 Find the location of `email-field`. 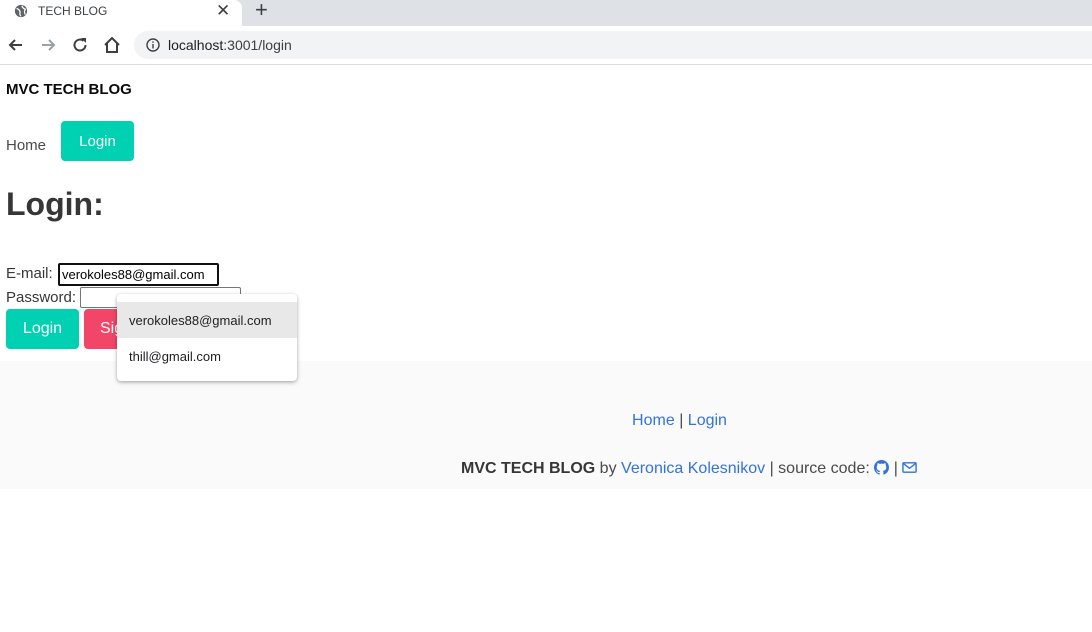

email-field is located at coordinates (138, 274).